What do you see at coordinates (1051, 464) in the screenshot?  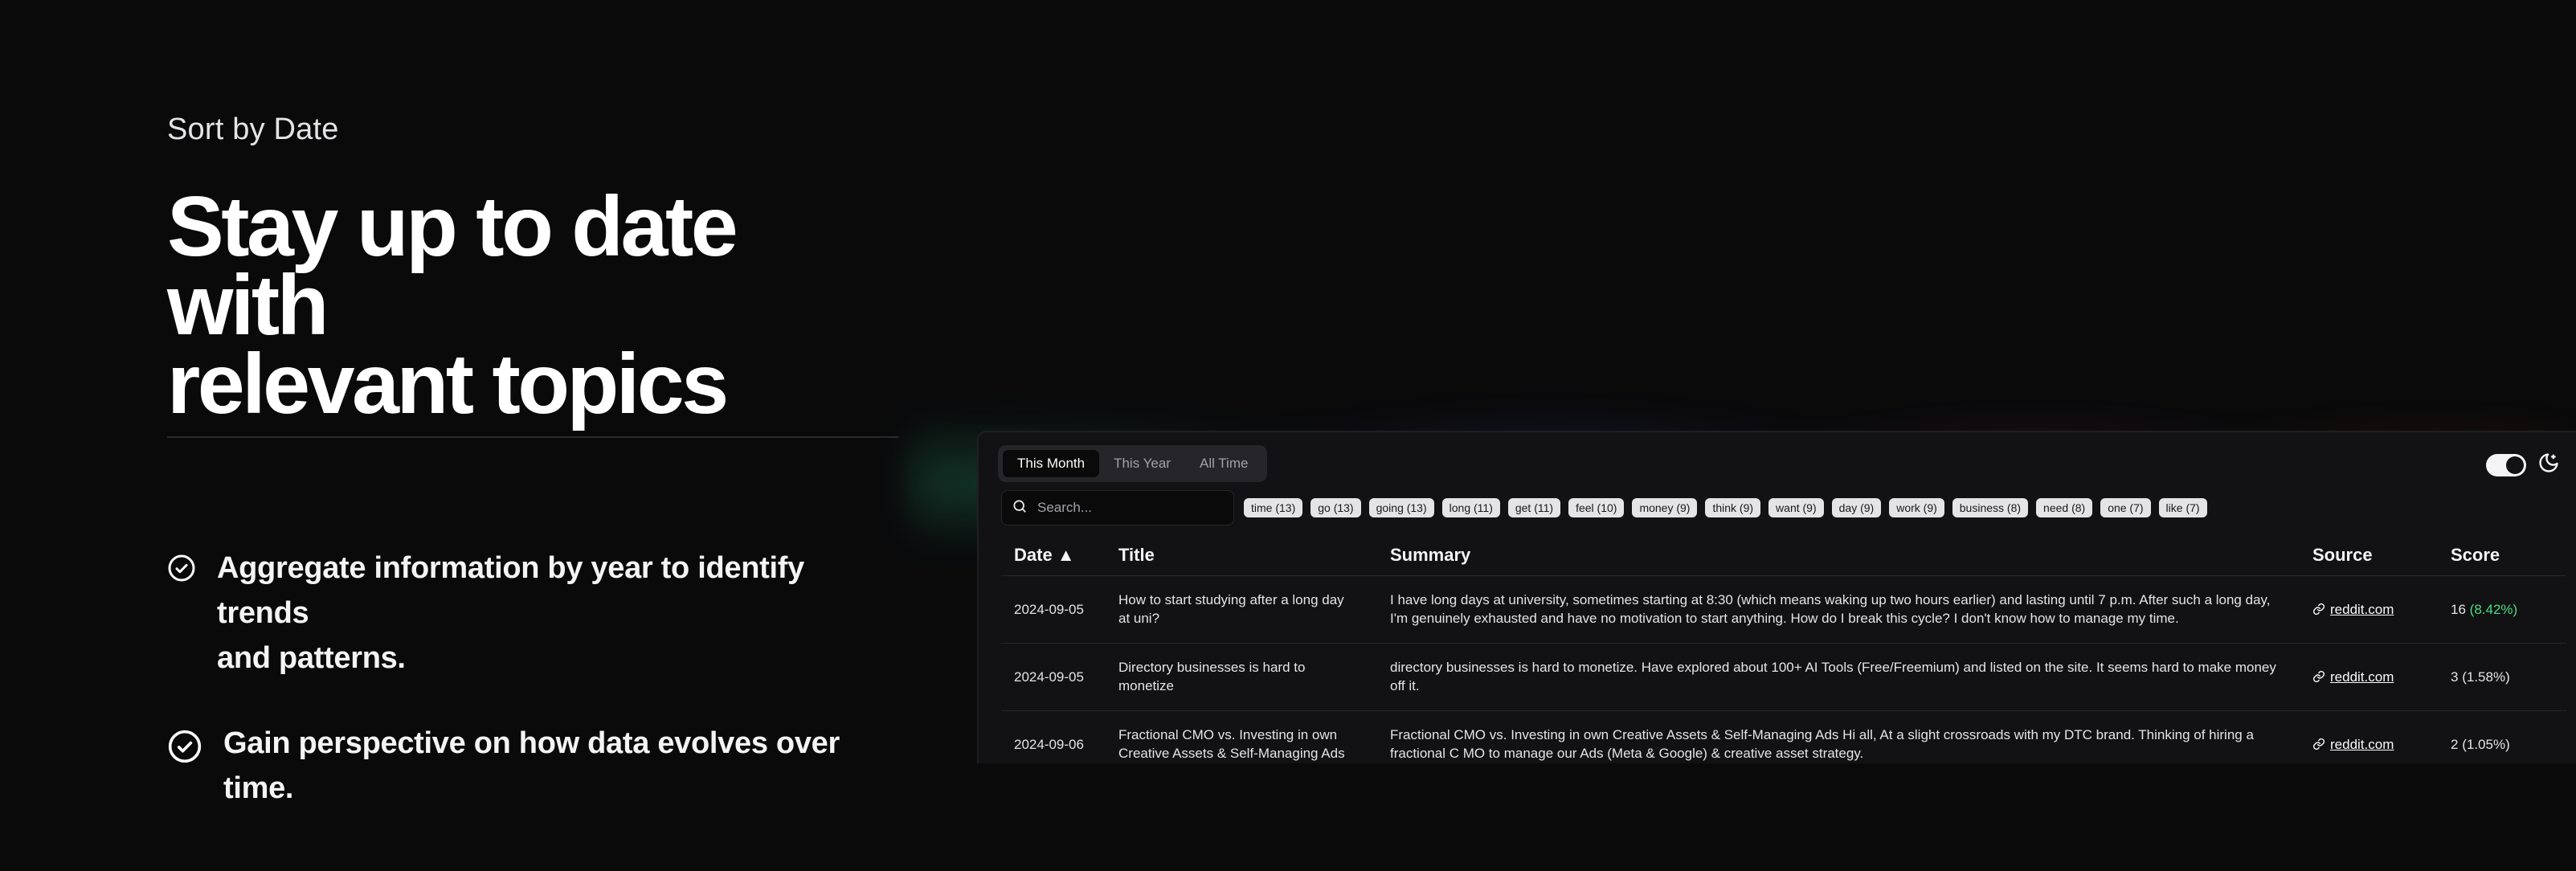 I see `tab-this-month: This Month` at bounding box center [1051, 464].